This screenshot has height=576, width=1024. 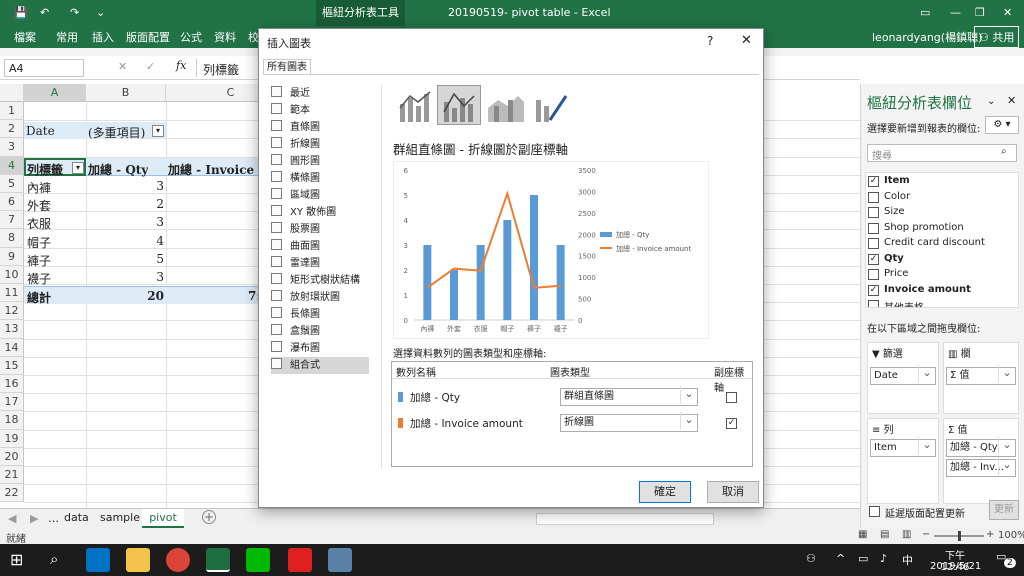 What do you see at coordinates (959, 536) in the screenshot?
I see `zoom-slider-thumb` at bounding box center [959, 536].